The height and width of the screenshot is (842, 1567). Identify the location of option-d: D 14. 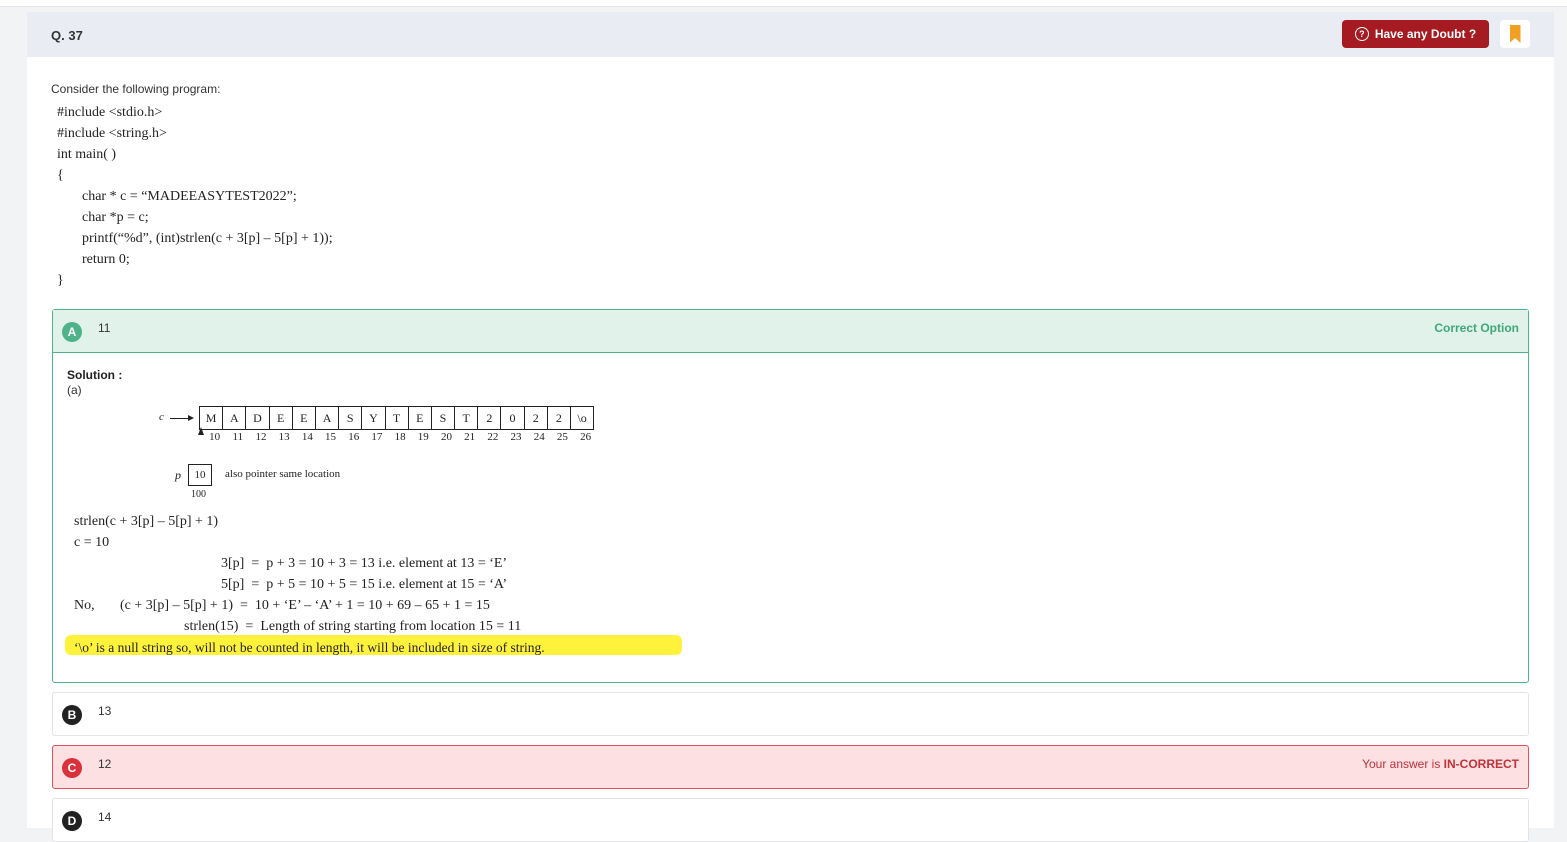
(790, 820).